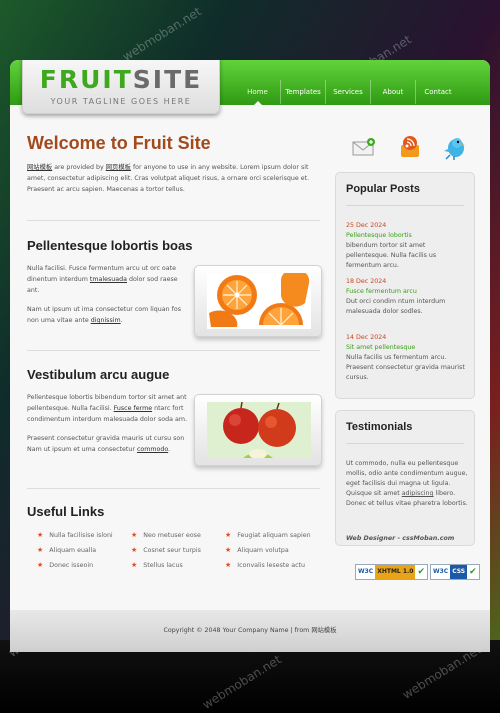  What do you see at coordinates (271, 567) in the screenshot?
I see `link-item: ★ Iconvalis leseste actu` at bounding box center [271, 567].